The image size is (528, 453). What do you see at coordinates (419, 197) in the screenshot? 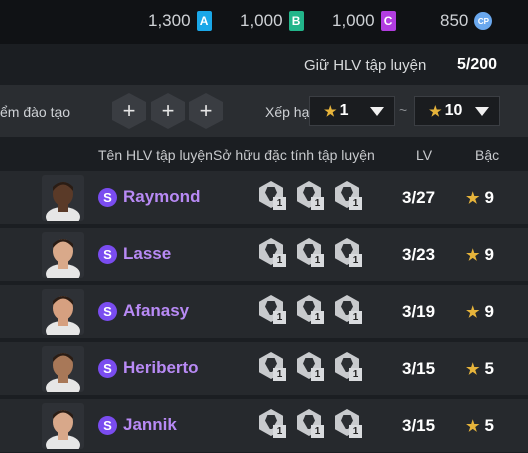
I see `coach-level: 3/27` at bounding box center [419, 197].